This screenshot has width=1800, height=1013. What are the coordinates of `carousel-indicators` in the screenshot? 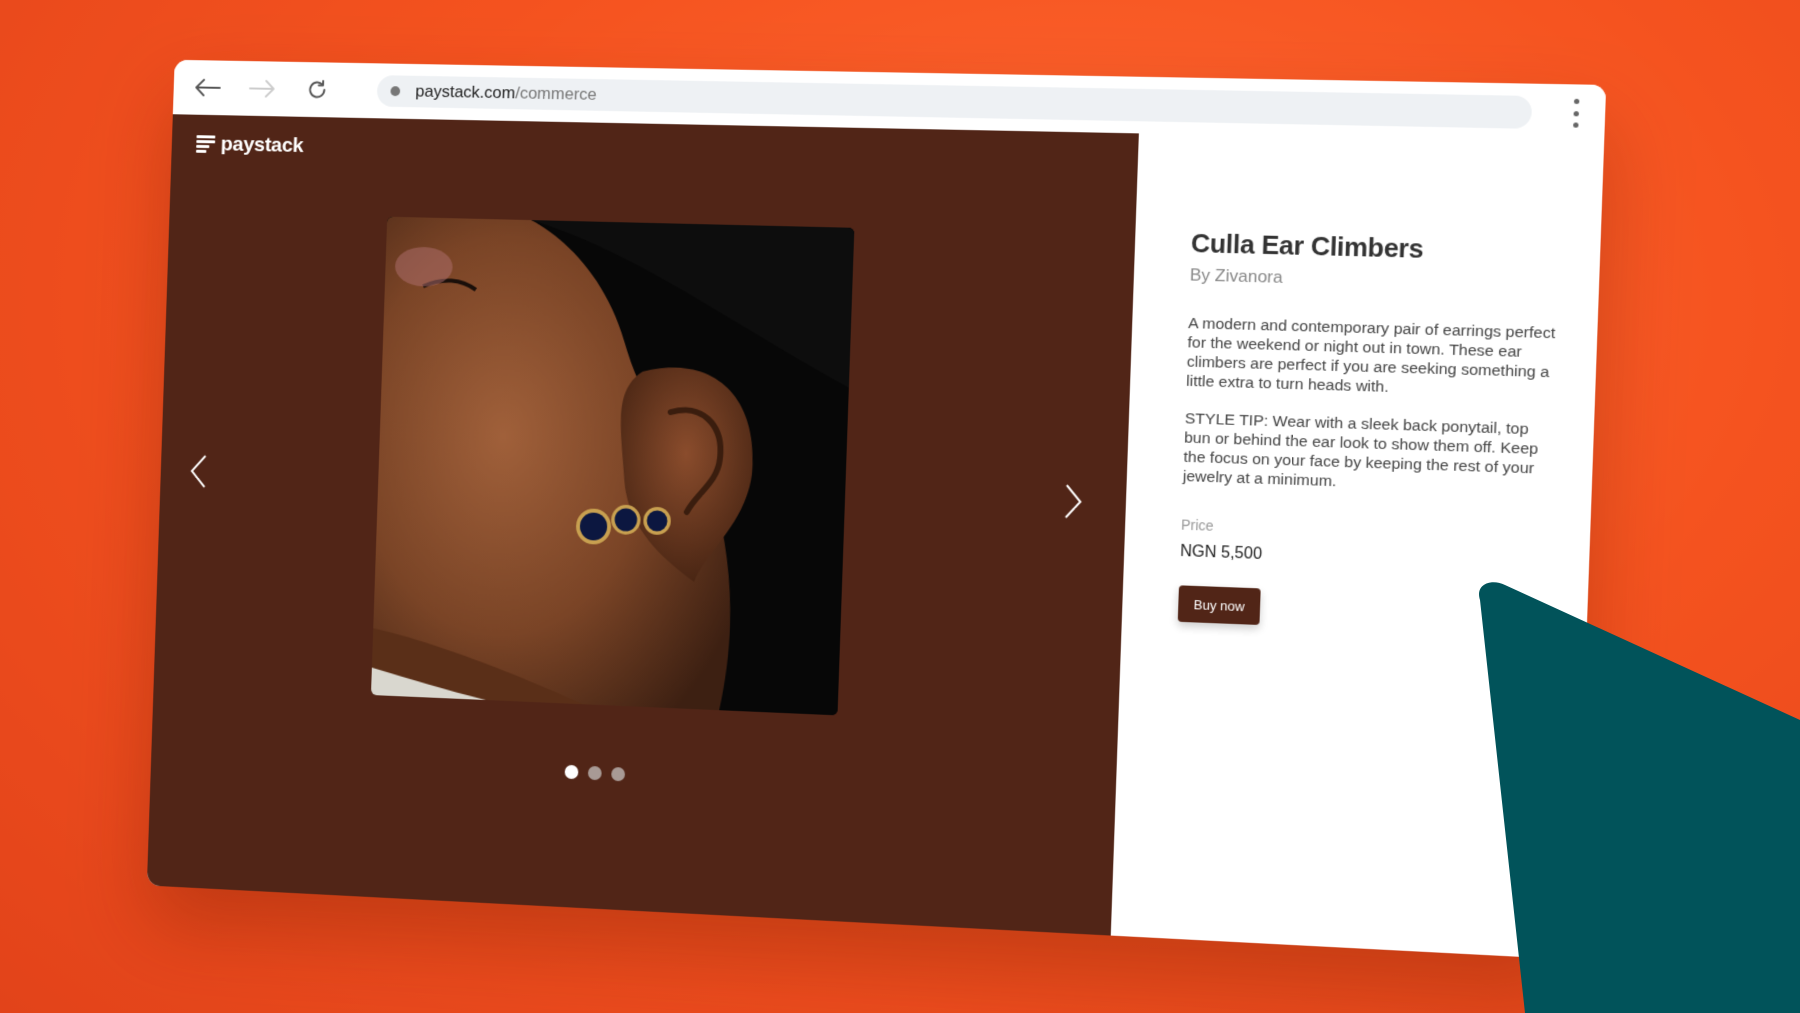 It's located at (595, 773).